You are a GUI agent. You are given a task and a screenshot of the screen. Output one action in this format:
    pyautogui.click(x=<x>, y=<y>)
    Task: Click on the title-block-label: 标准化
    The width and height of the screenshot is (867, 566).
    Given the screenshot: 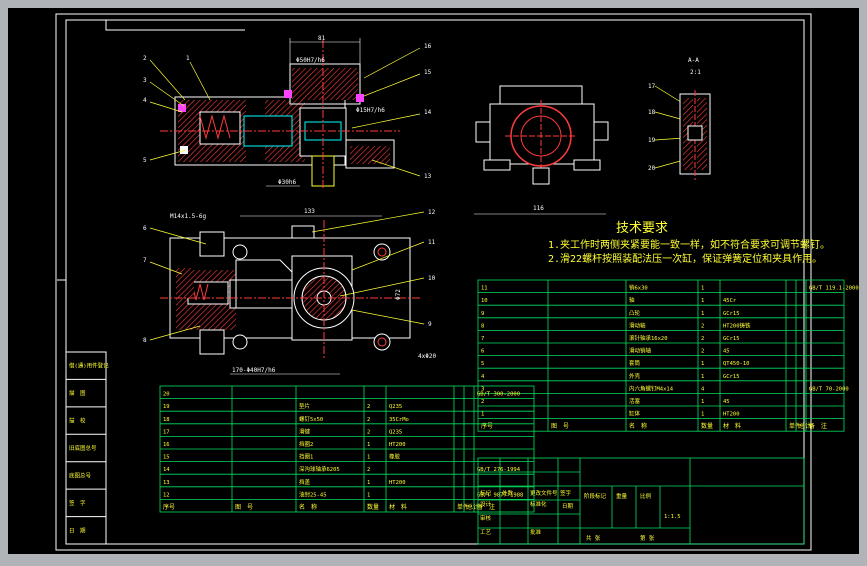 What is the action you would take?
    pyautogui.click(x=538, y=504)
    